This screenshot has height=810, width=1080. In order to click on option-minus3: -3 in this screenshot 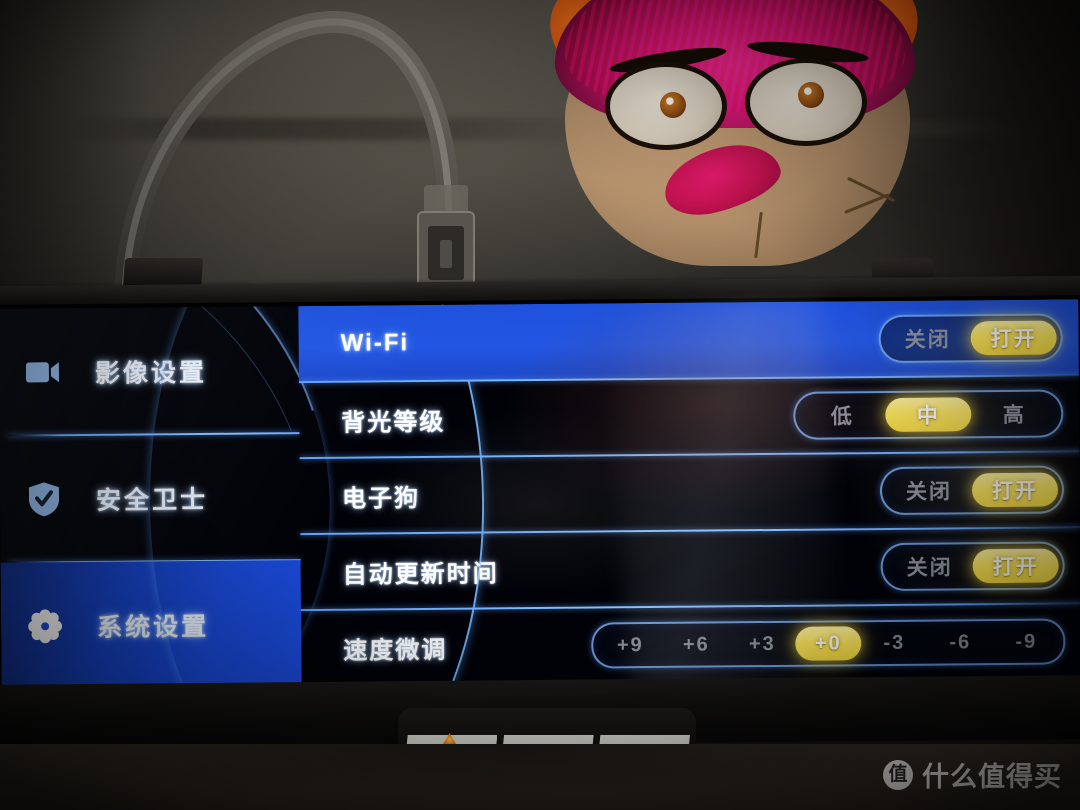, I will do `click(894, 643)`.